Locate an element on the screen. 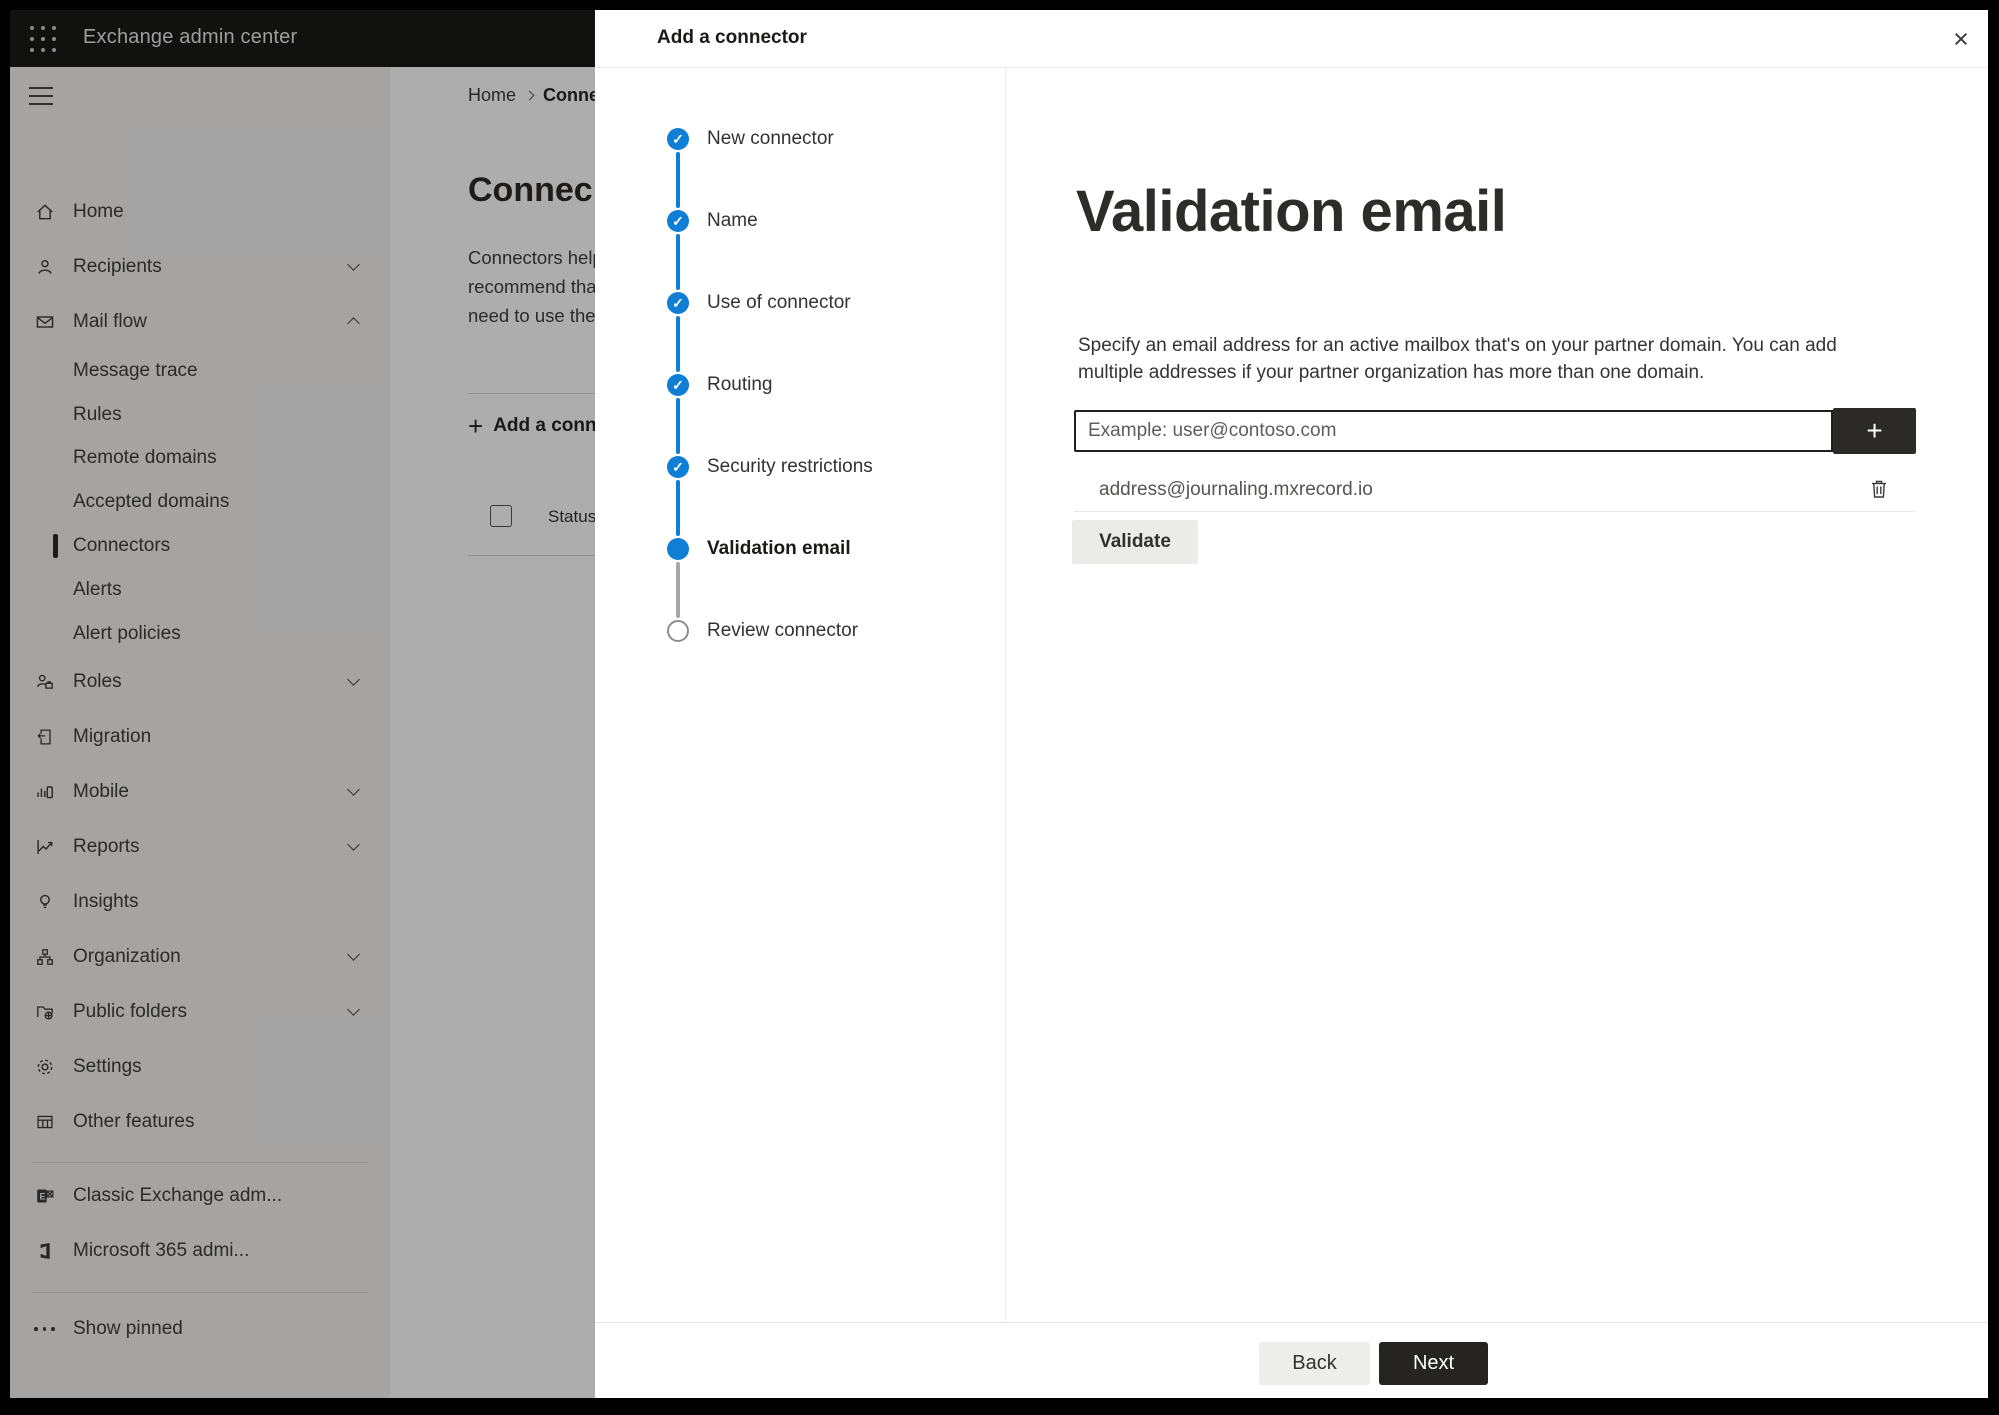 This screenshot has height=1415, width=1999. step-review-connector: Review connector is located at coordinates (762, 631).